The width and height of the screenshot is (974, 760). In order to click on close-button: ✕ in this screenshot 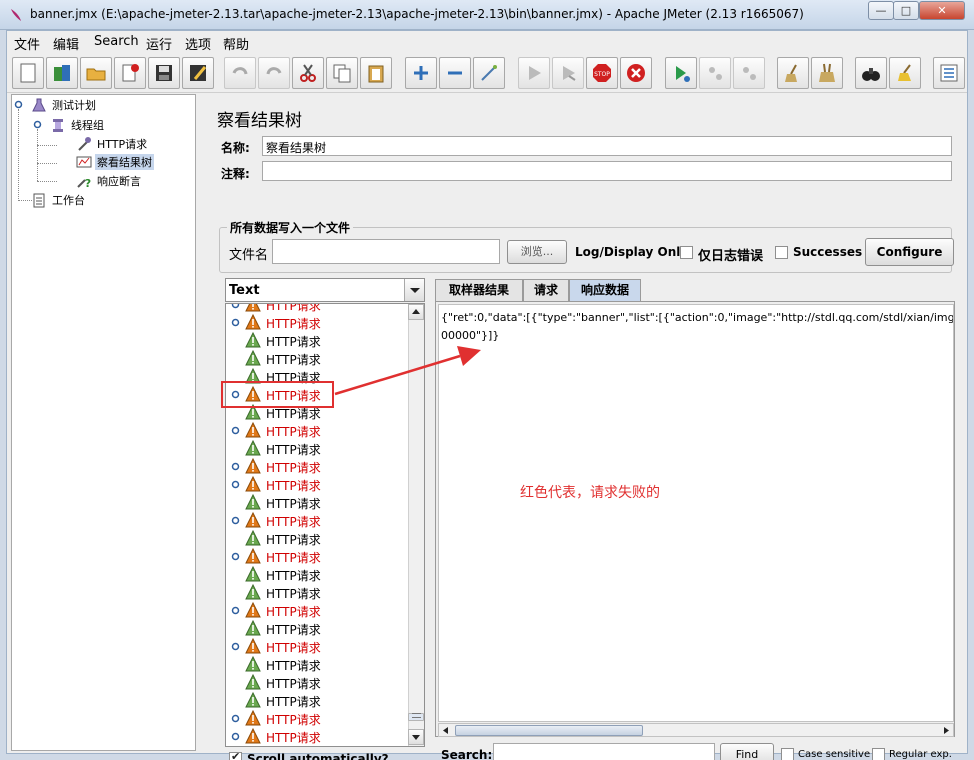, I will do `click(942, 10)`.